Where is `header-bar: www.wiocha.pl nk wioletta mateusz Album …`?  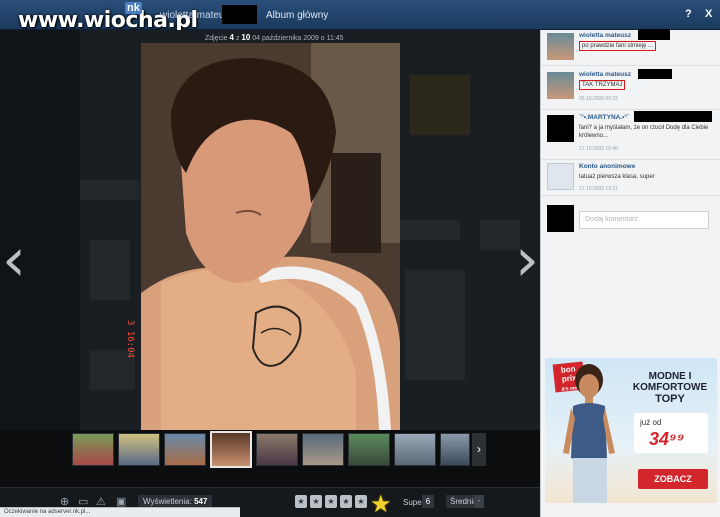
header-bar: www.wiocha.pl nk wioletta mateusz Album … is located at coordinates (360, 16).